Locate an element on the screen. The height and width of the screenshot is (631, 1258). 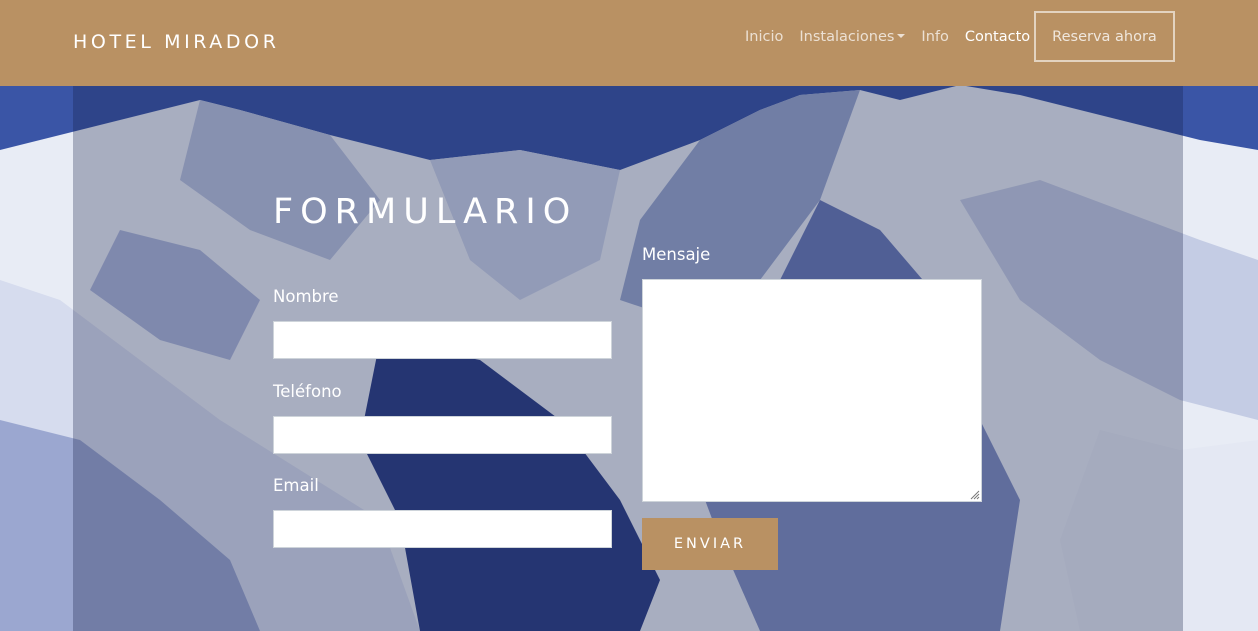
message-label: Mensaje is located at coordinates (676, 254).